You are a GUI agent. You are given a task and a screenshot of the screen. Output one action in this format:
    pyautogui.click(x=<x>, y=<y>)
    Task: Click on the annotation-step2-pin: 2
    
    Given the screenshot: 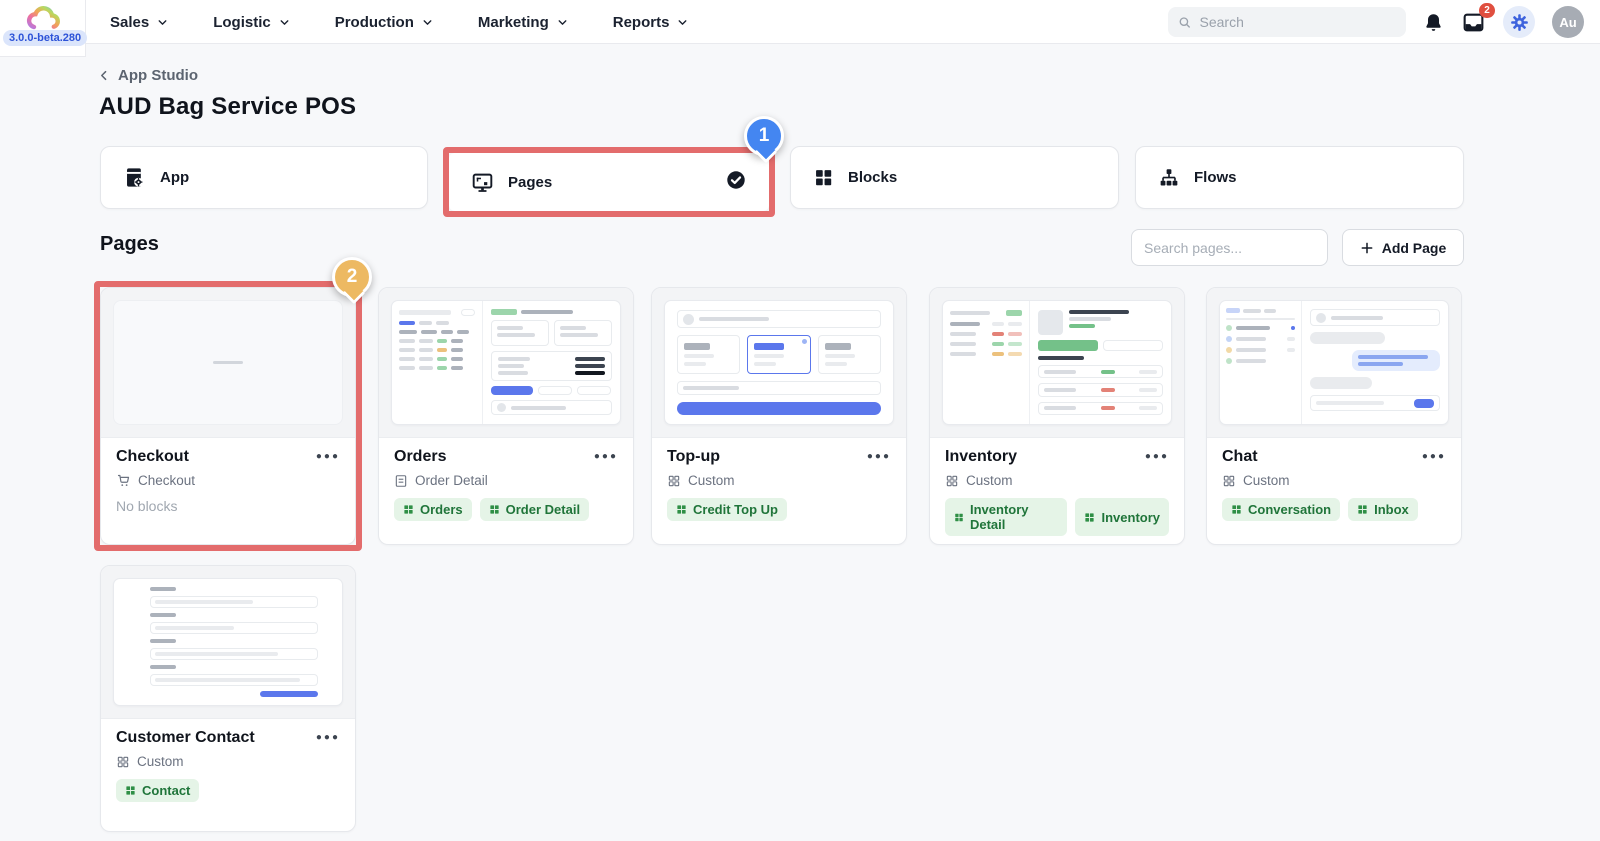 What is the action you would take?
    pyautogui.click(x=352, y=277)
    